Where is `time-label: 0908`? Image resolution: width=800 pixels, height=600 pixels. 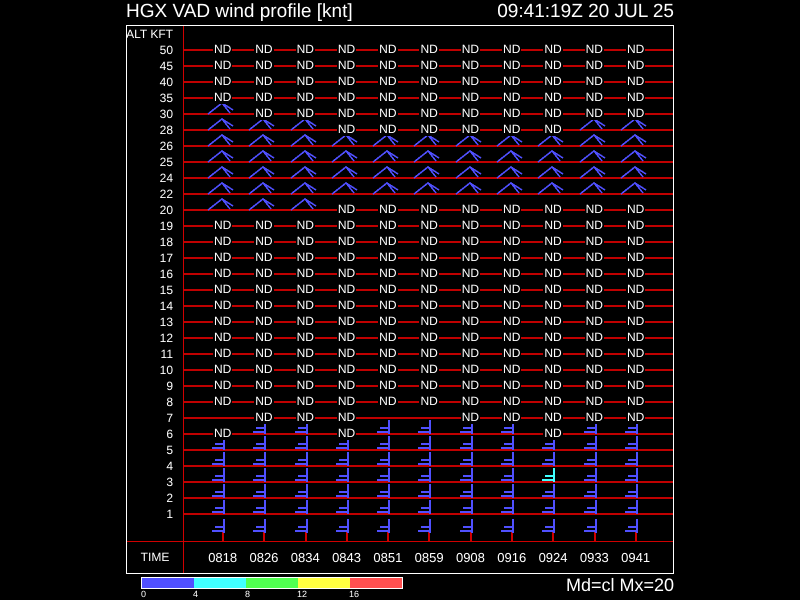
time-label: 0908 is located at coordinates (470, 557).